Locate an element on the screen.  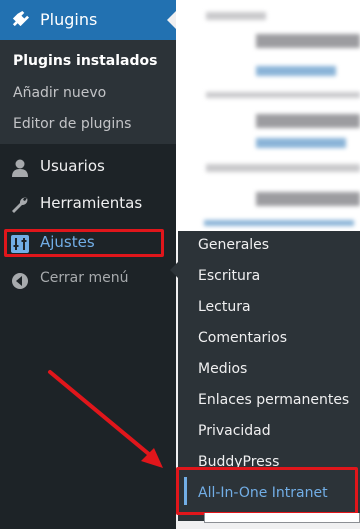
intranet-highlight-box is located at coordinates (267, 491).